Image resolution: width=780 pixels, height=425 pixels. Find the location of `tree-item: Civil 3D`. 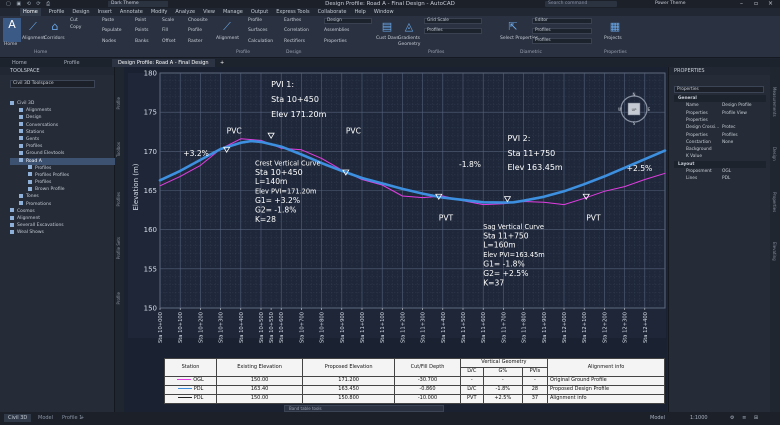

tree-item: Civil 3D is located at coordinates (62, 103).